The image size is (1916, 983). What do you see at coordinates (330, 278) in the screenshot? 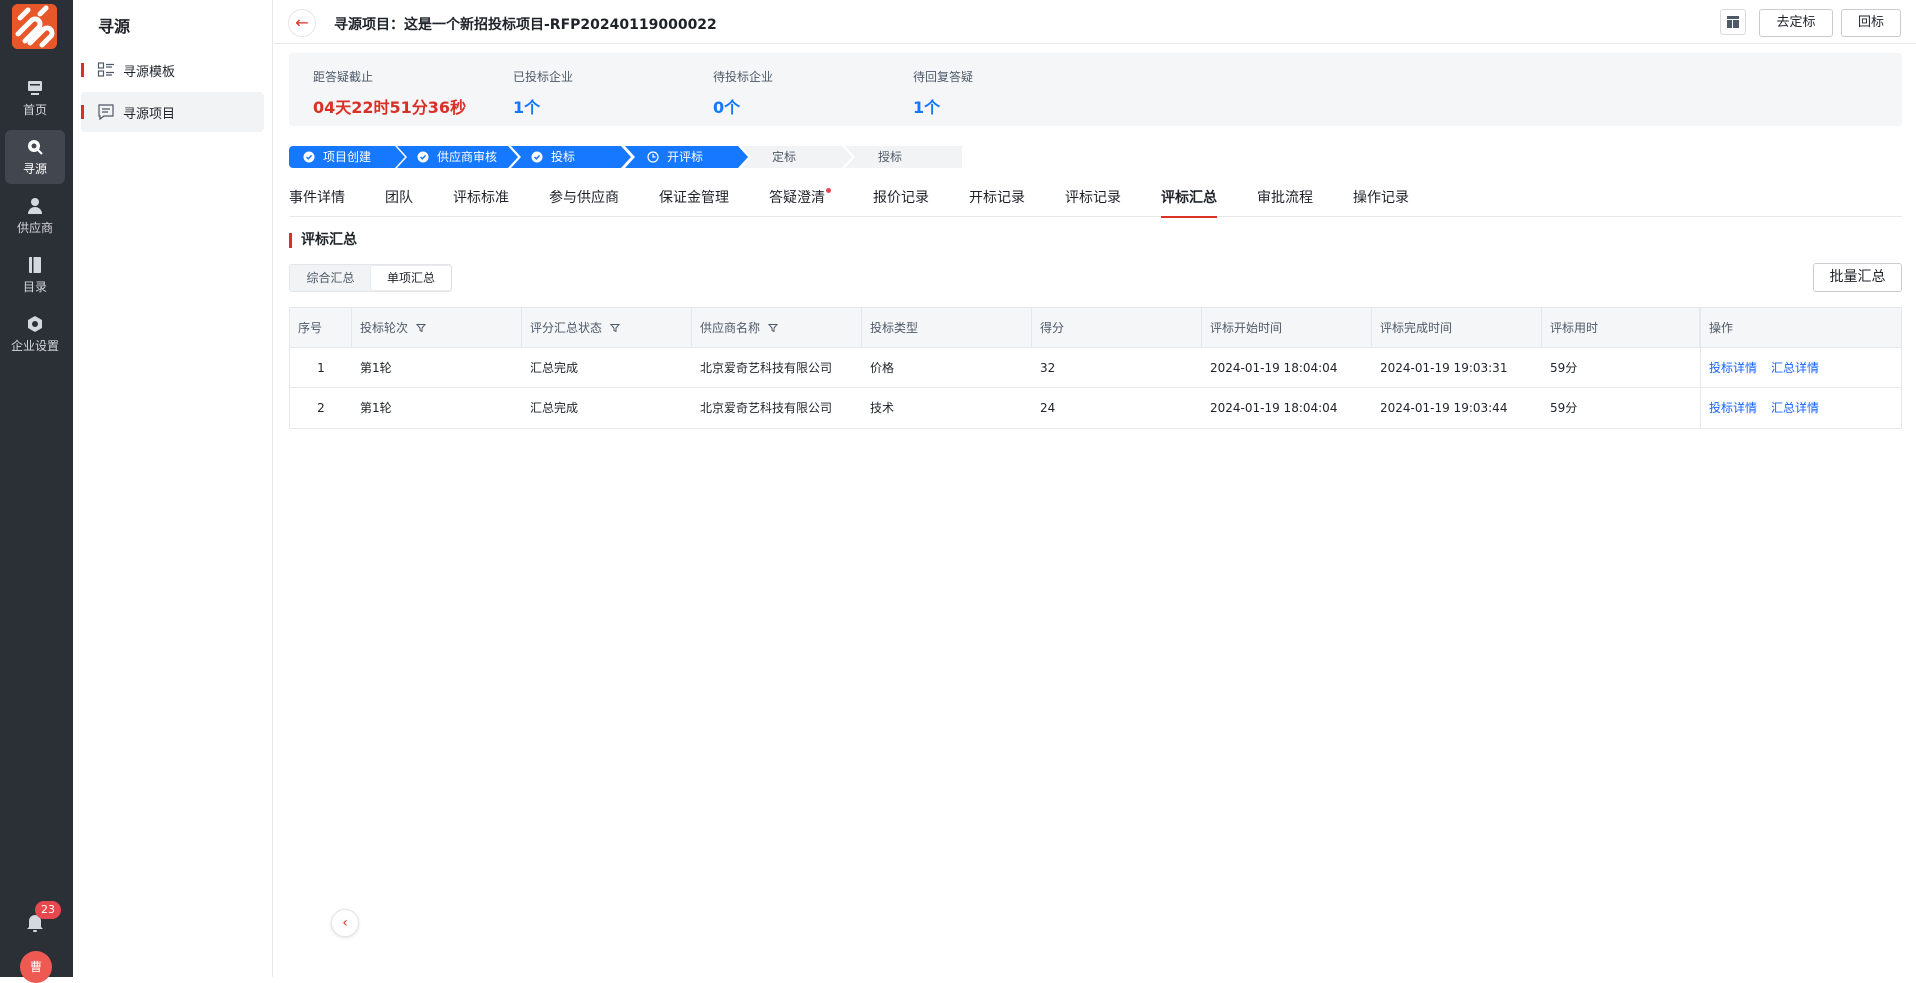
I see `segment-overall-summary: 综合汇总` at bounding box center [330, 278].